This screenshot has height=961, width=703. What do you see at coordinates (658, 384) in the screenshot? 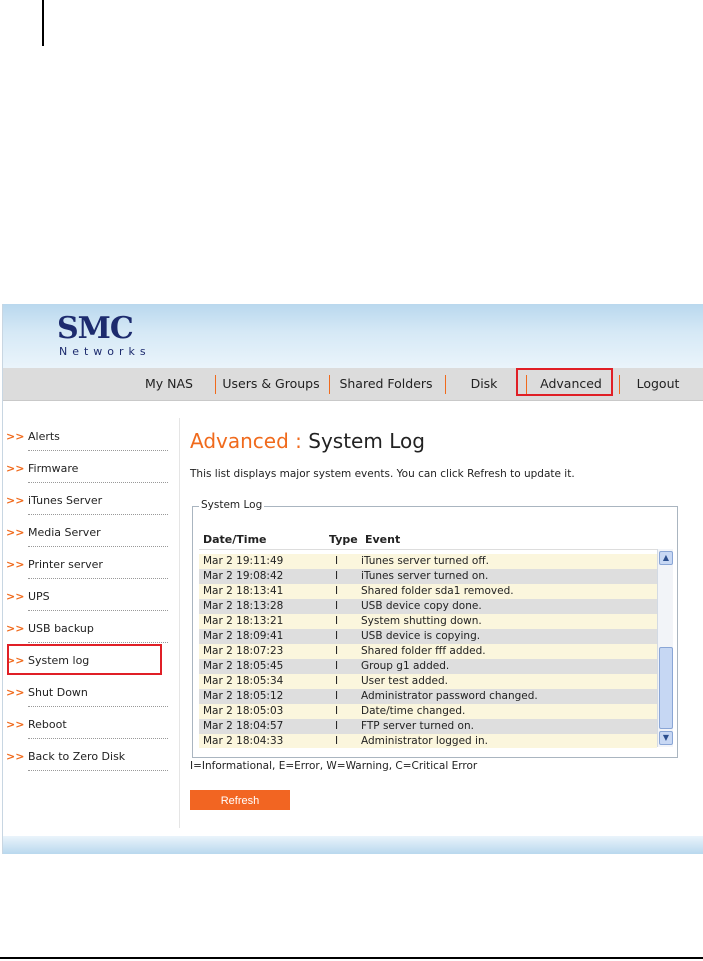
I see `nav-logout: Logout` at bounding box center [658, 384].